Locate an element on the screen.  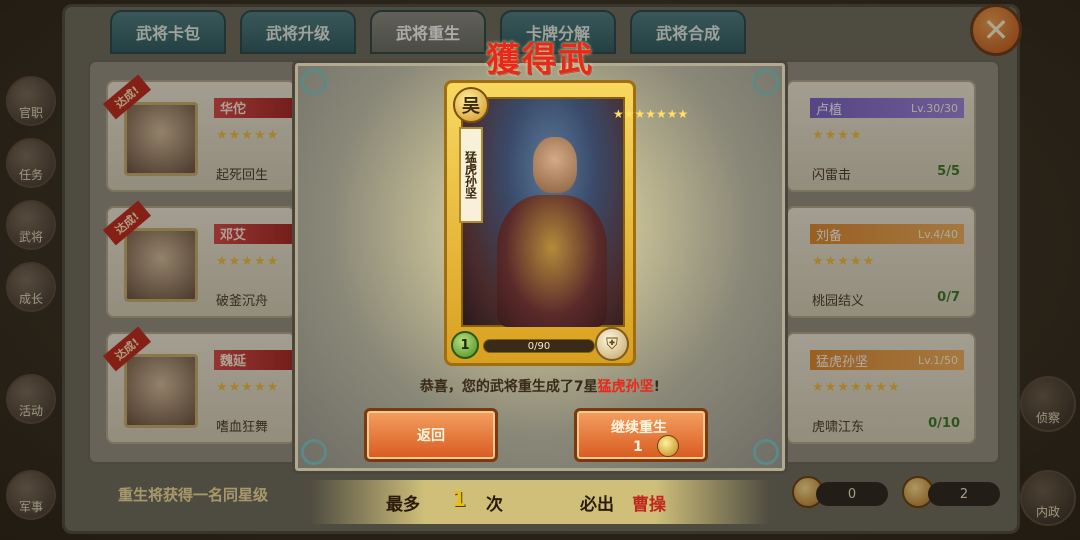
most-value: 1 is located at coordinates (459, 499).